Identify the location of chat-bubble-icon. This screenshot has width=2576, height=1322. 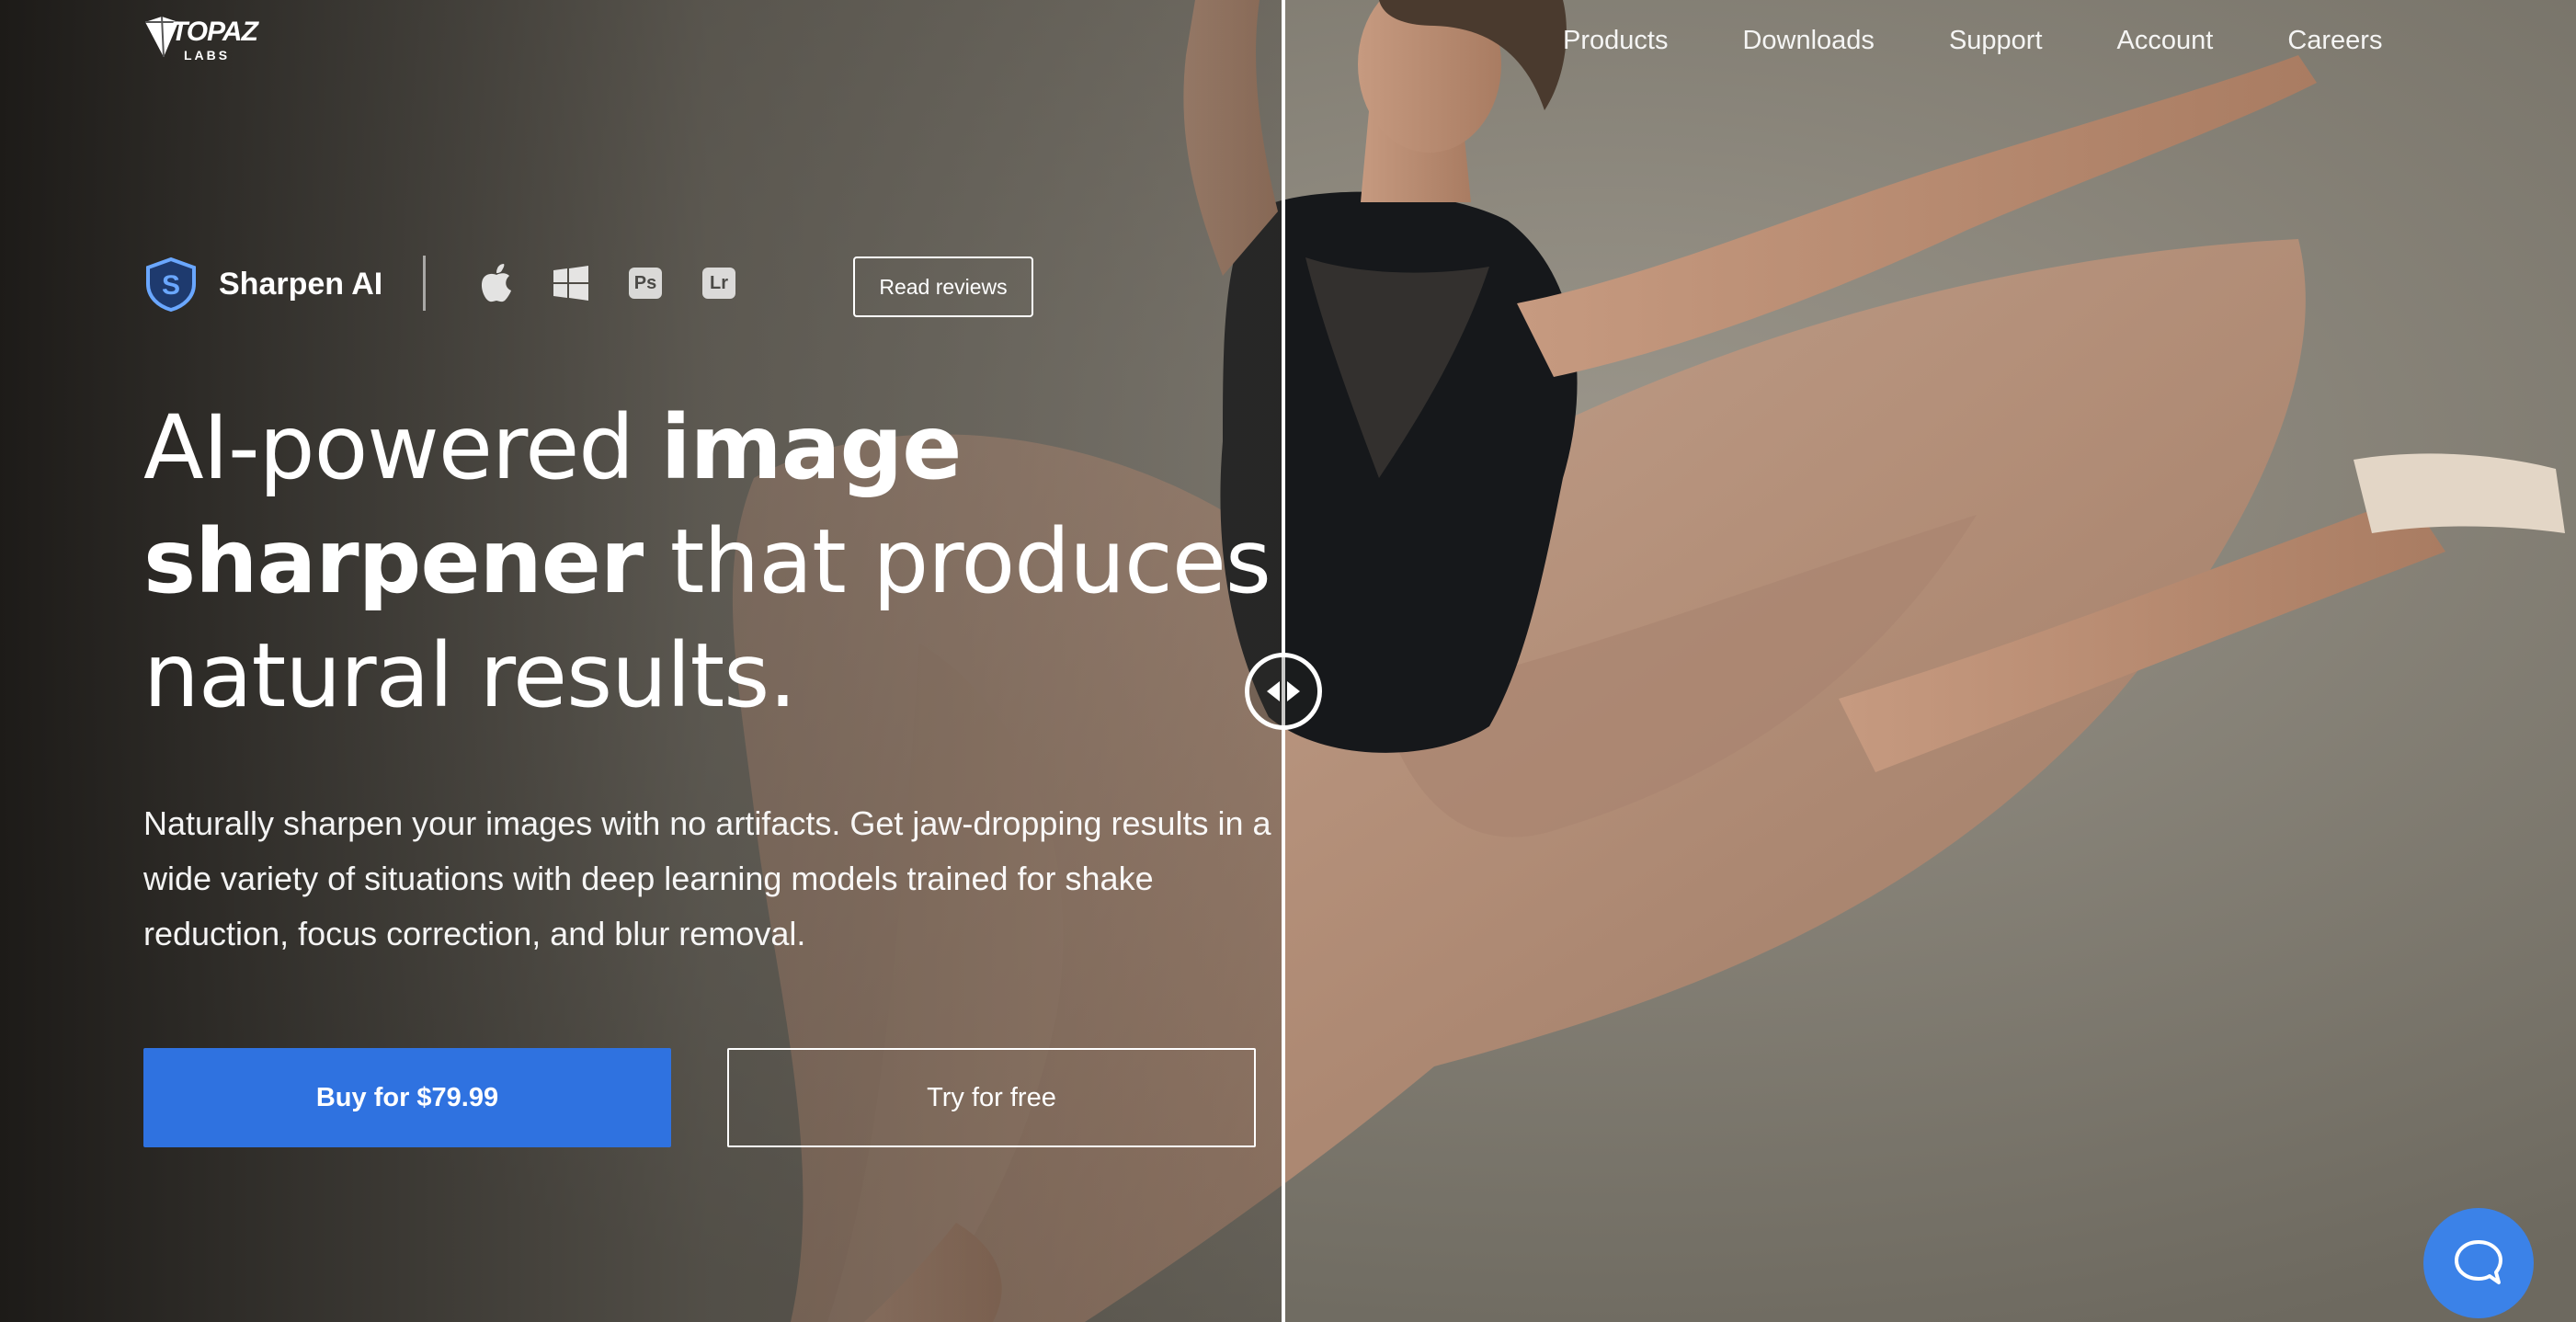
(2478, 1262).